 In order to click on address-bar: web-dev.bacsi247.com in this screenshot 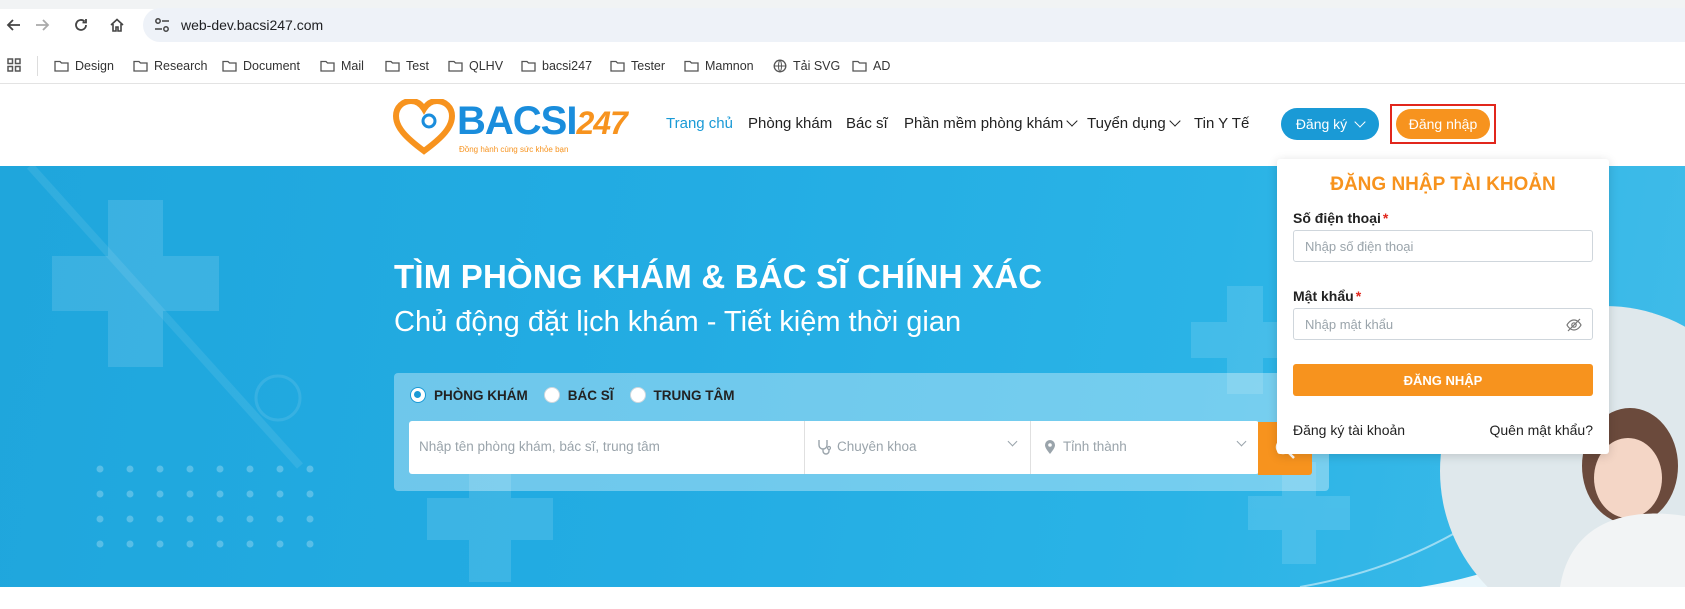, I will do `click(914, 25)`.